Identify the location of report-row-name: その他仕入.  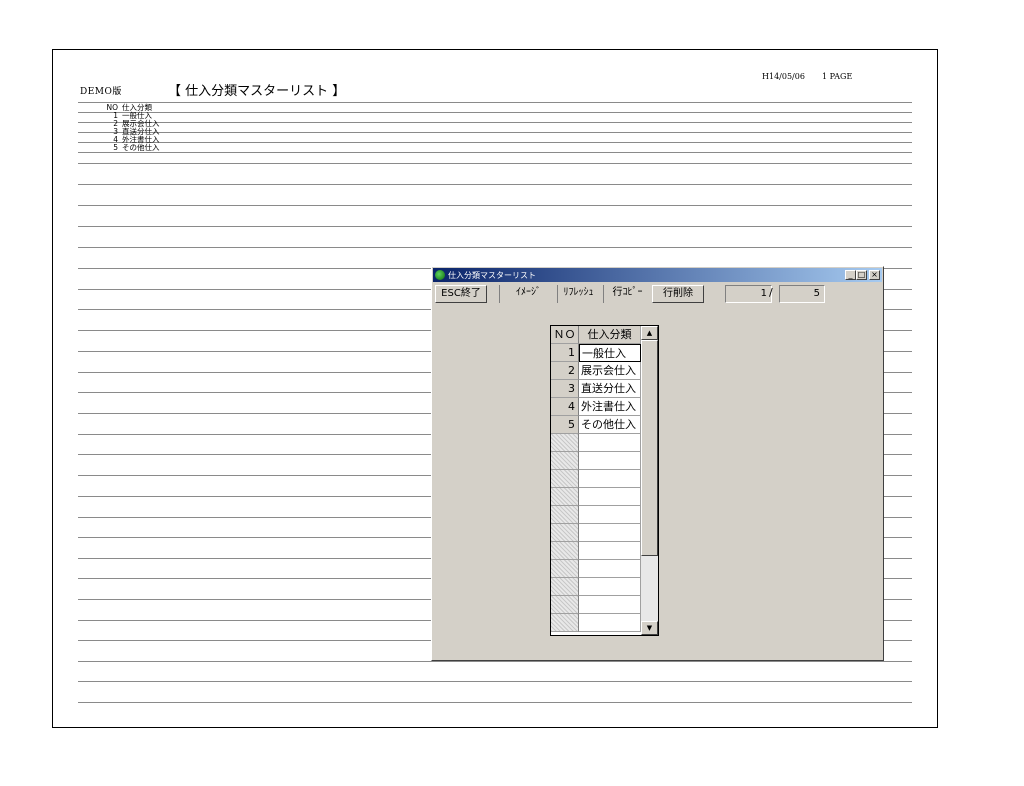
(141, 147).